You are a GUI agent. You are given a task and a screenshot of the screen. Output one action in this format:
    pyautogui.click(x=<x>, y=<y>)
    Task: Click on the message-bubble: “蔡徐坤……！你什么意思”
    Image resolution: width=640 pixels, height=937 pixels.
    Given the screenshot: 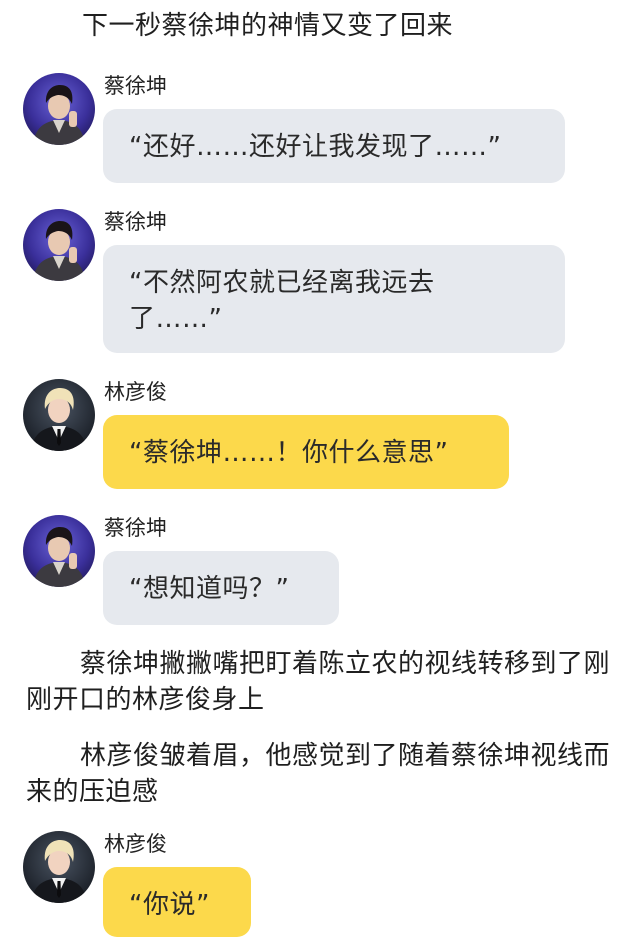 What is the action you would take?
    pyautogui.click(x=306, y=452)
    